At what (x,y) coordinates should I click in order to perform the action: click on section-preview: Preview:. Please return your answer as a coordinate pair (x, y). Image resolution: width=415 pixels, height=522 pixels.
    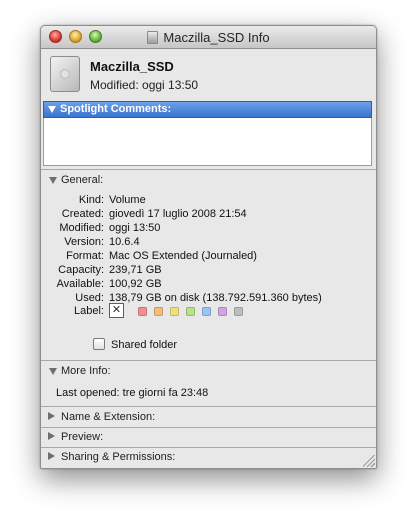
    Looking at the image, I should click on (208, 437).